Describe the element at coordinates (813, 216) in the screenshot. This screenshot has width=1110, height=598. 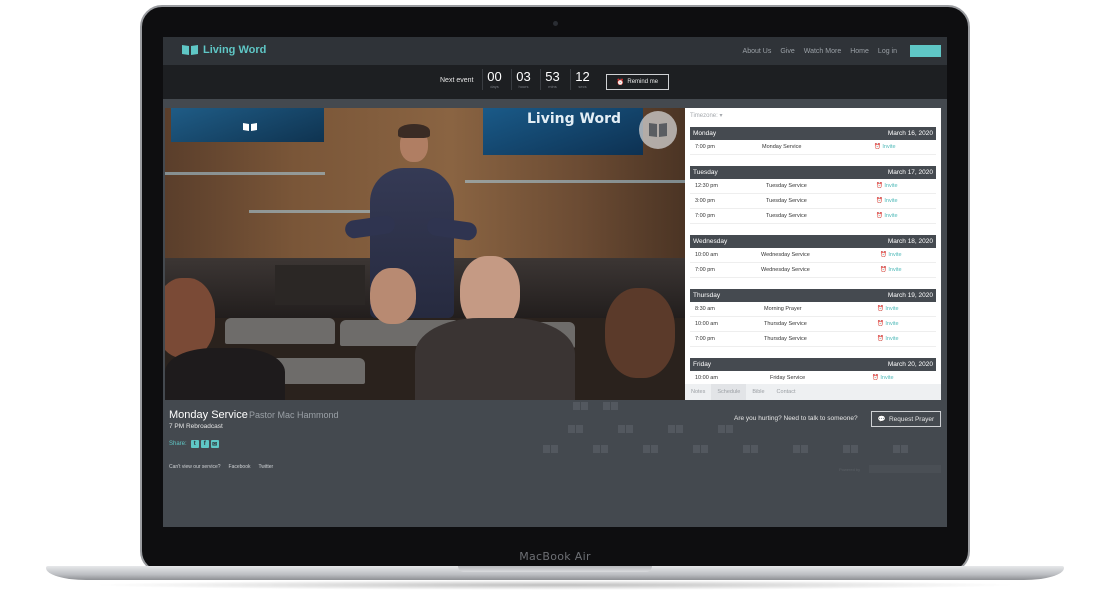
I see `event-row: 7:00 pm Tuesday Service ⏰ Invite` at that location.